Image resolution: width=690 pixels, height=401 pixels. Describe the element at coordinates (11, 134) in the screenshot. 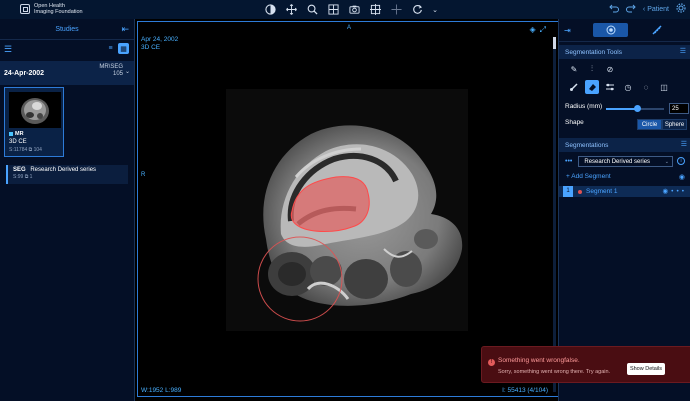

I see `modality-marker` at that location.